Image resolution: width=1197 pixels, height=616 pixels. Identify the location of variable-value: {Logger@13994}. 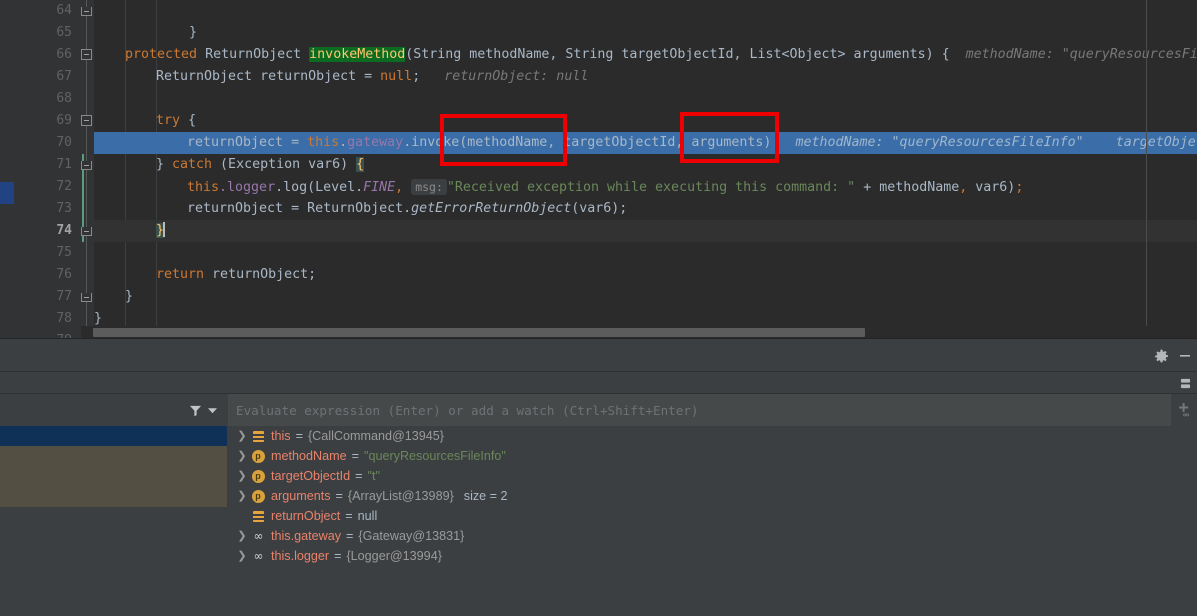
(394, 556).